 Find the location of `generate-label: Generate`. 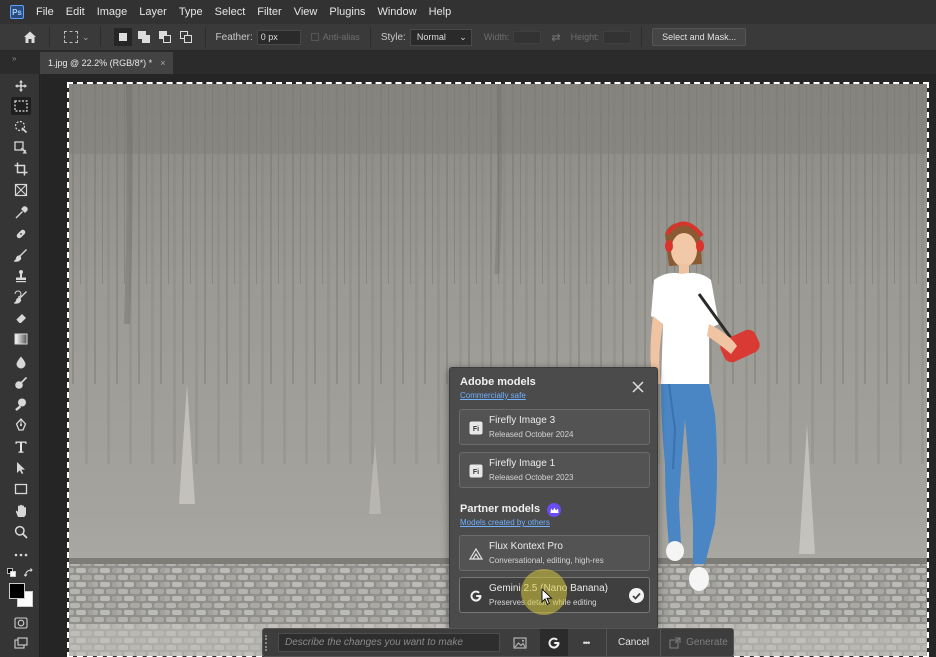

generate-label: Generate is located at coordinates (707, 642).